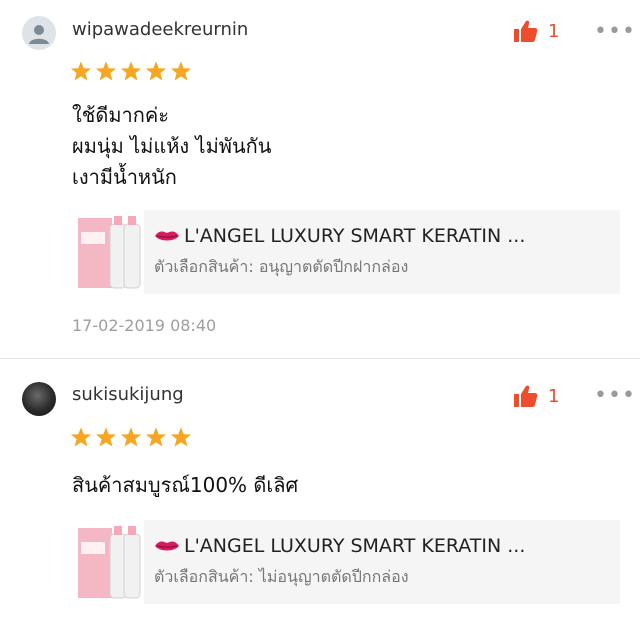 The width and height of the screenshot is (640, 625). I want to click on review-date: 17-02-2019 08:40, so click(144, 325).